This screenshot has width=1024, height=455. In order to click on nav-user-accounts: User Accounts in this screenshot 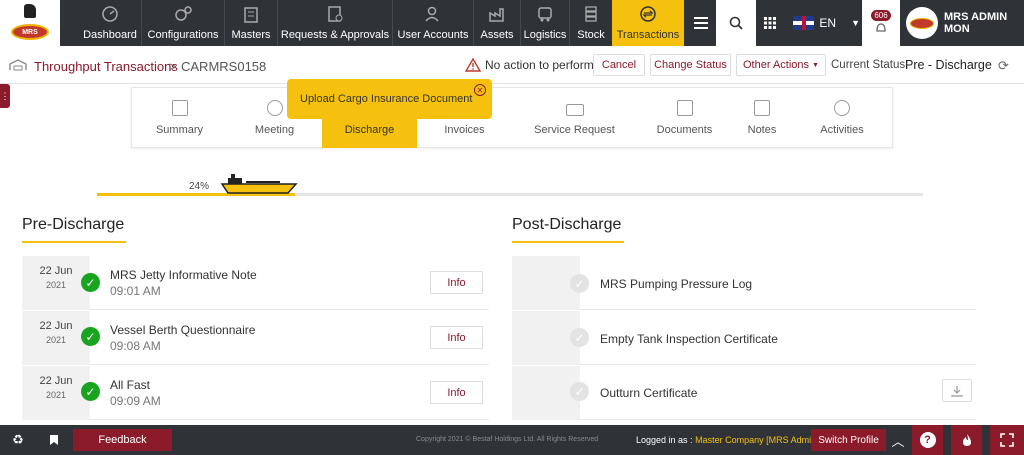, I will do `click(433, 23)`.